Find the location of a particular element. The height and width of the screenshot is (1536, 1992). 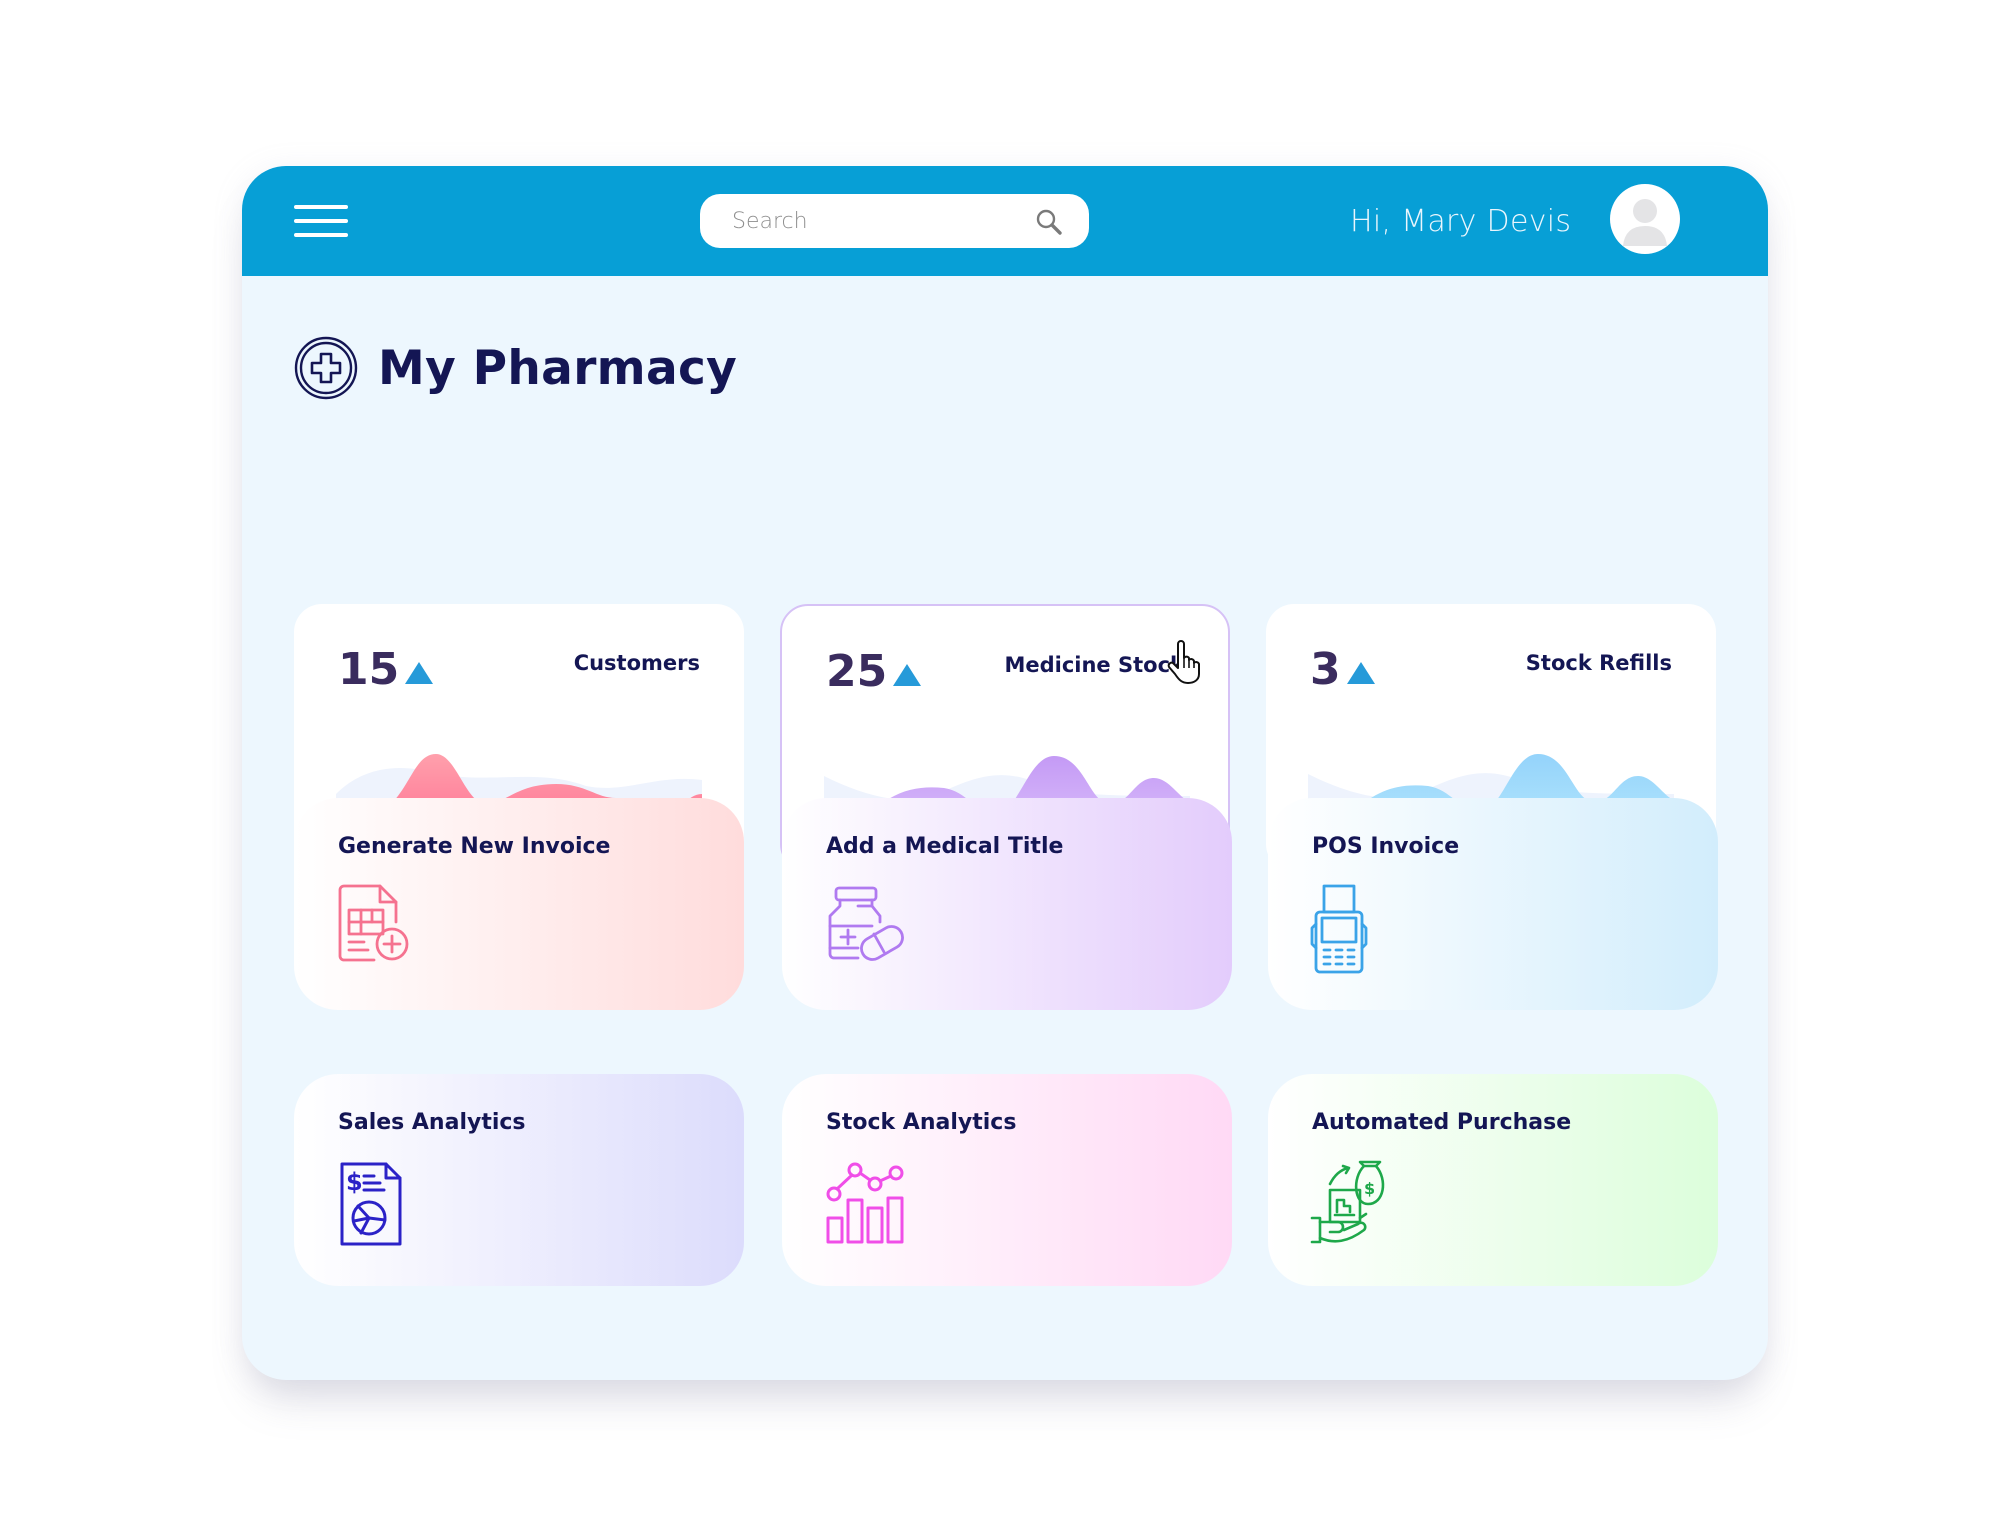

user-greeting: Hi, Mary Devis is located at coordinates (1461, 221).